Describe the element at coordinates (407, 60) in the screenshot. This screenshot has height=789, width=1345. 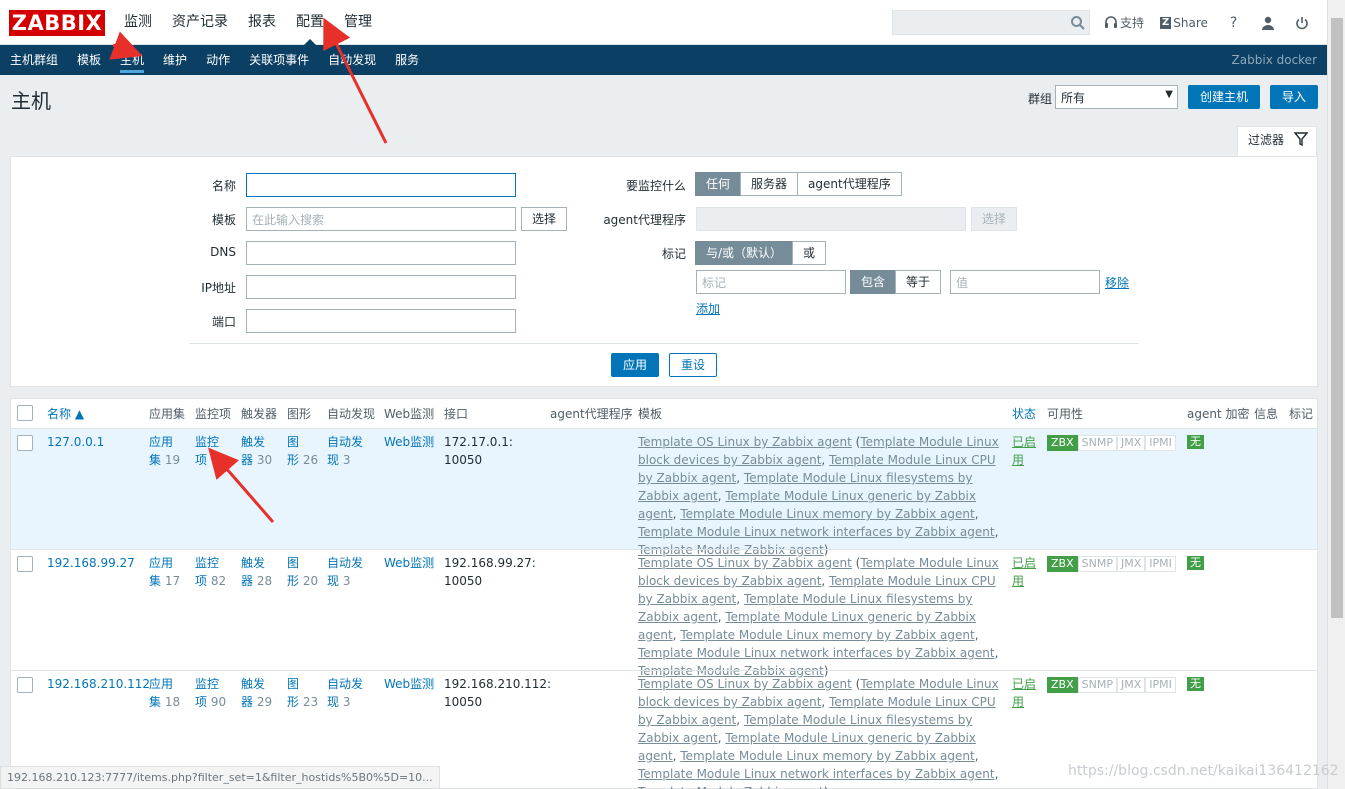
I see `submenu-services: 服务` at that location.